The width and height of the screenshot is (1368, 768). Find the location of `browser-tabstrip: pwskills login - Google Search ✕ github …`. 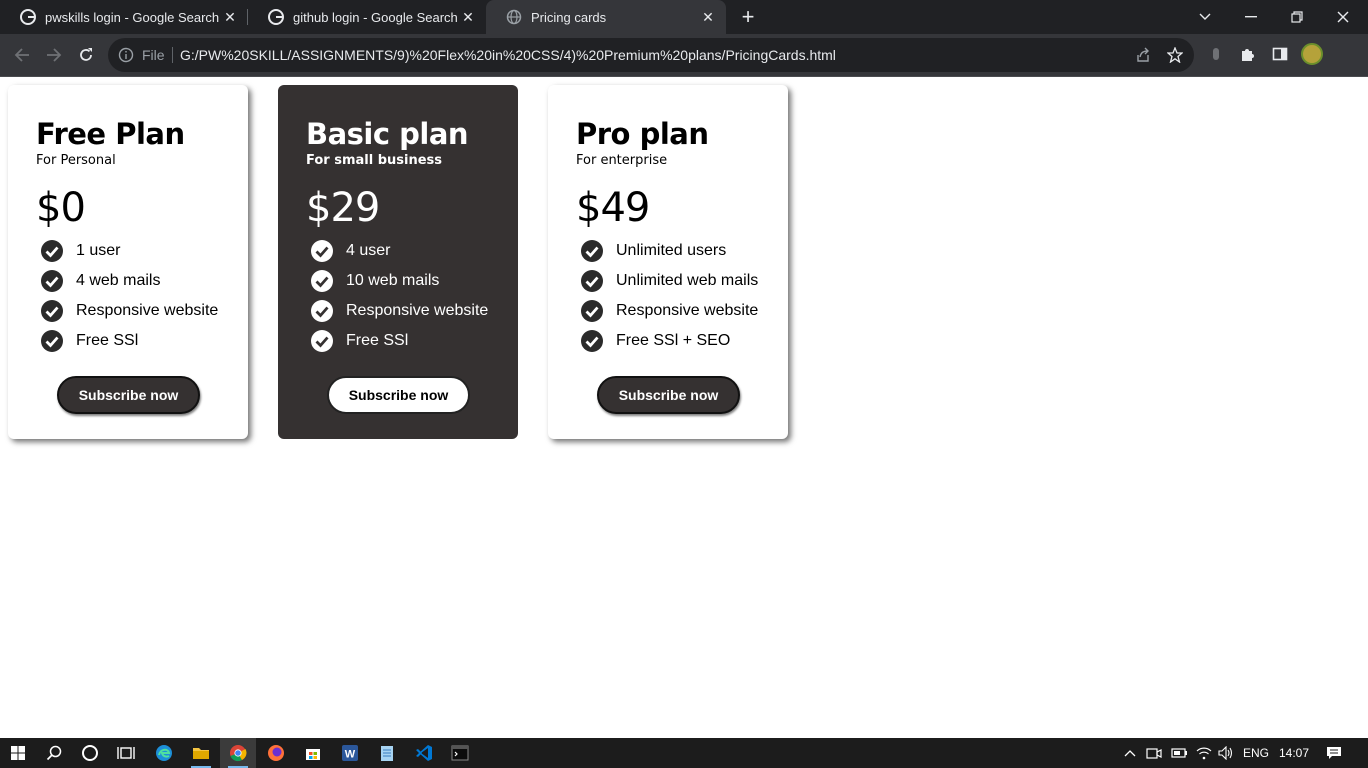

browser-tabstrip: pwskills login - Google Search ✕ github … is located at coordinates (684, 17).